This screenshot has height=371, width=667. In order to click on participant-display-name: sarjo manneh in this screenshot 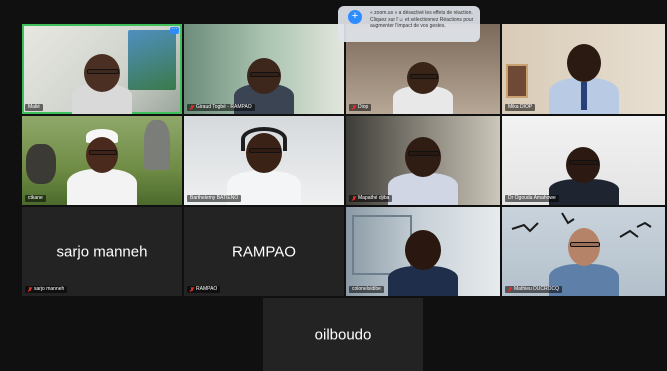, I will do `click(102, 251)`.